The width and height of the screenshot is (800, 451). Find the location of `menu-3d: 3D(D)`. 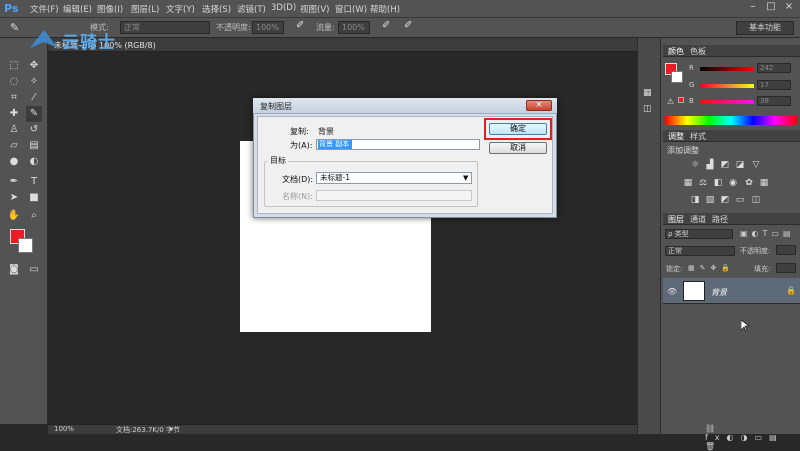

menu-3d: 3D(D) is located at coordinates (283, 8).